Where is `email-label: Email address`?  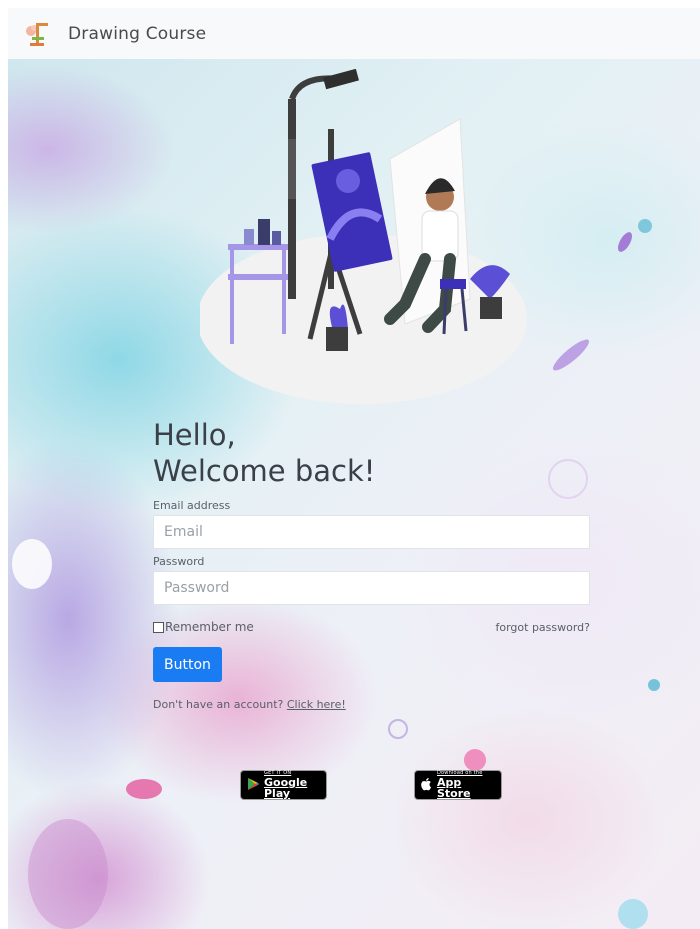 email-label: Email address is located at coordinates (192, 505).